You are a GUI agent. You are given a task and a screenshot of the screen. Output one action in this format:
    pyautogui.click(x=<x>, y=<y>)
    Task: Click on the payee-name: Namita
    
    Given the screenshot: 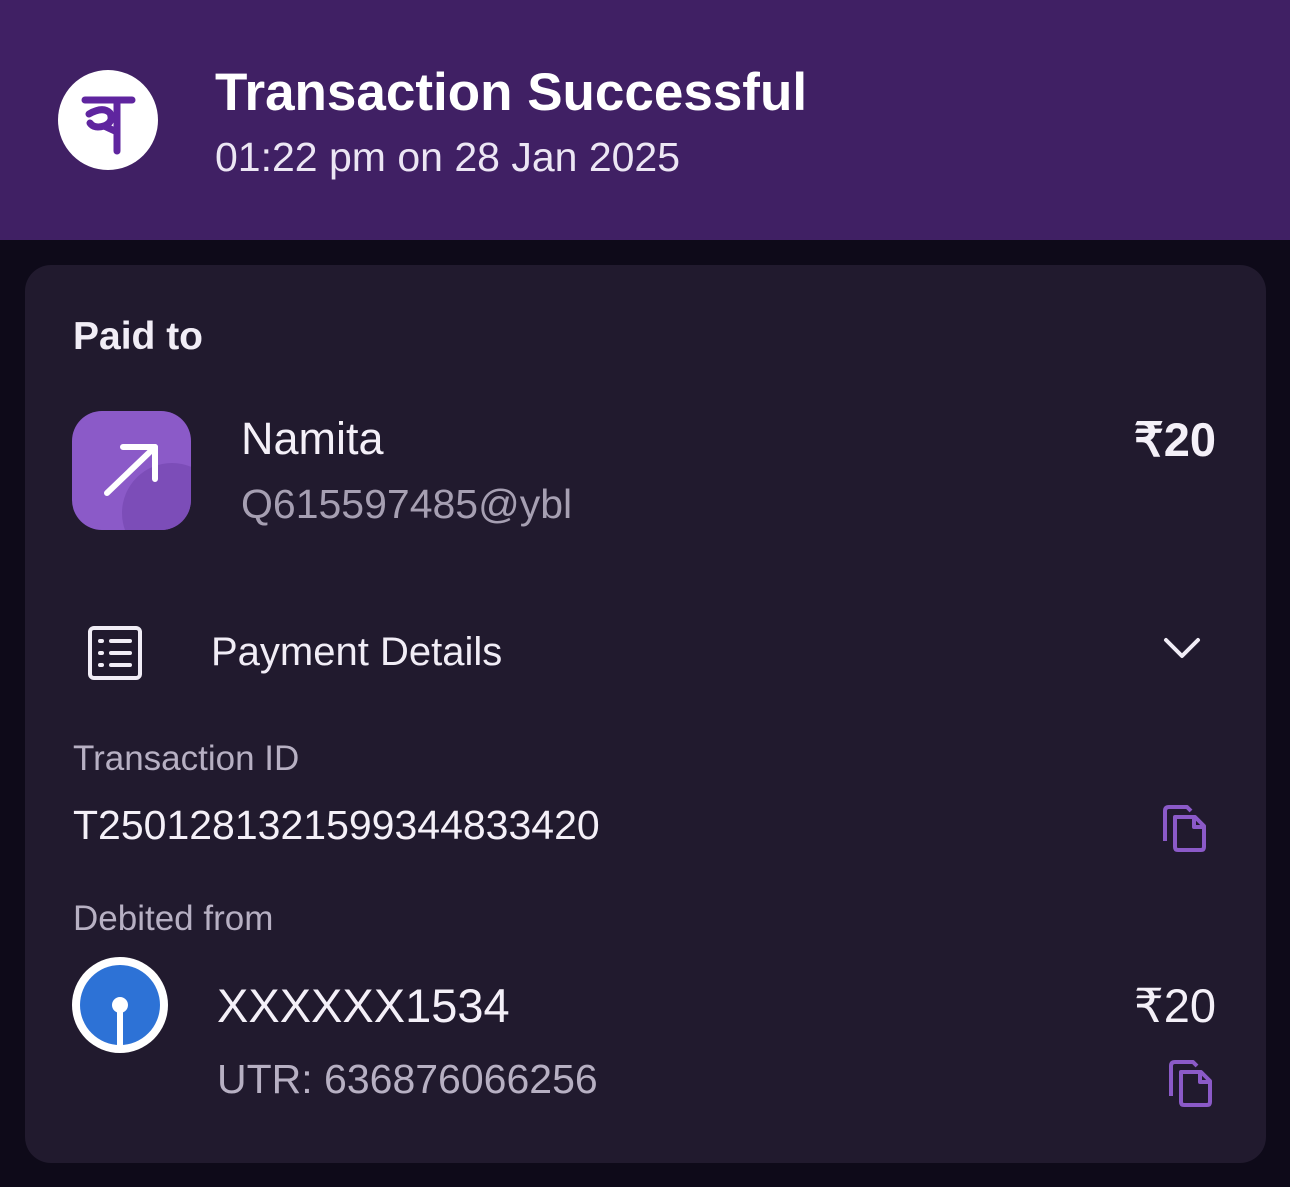 What is the action you would take?
    pyautogui.click(x=312, y=438)
    